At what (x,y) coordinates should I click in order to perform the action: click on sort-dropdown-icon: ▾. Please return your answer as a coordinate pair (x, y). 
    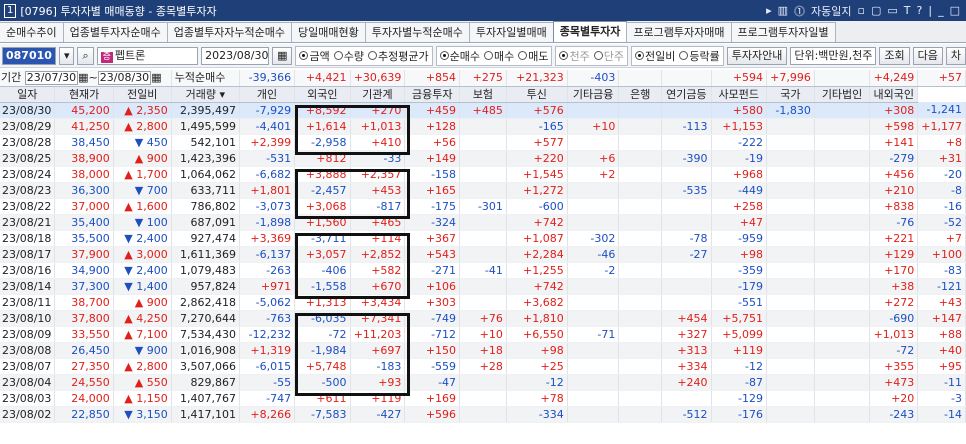
    Looking at the image, I should click on (221, 94).